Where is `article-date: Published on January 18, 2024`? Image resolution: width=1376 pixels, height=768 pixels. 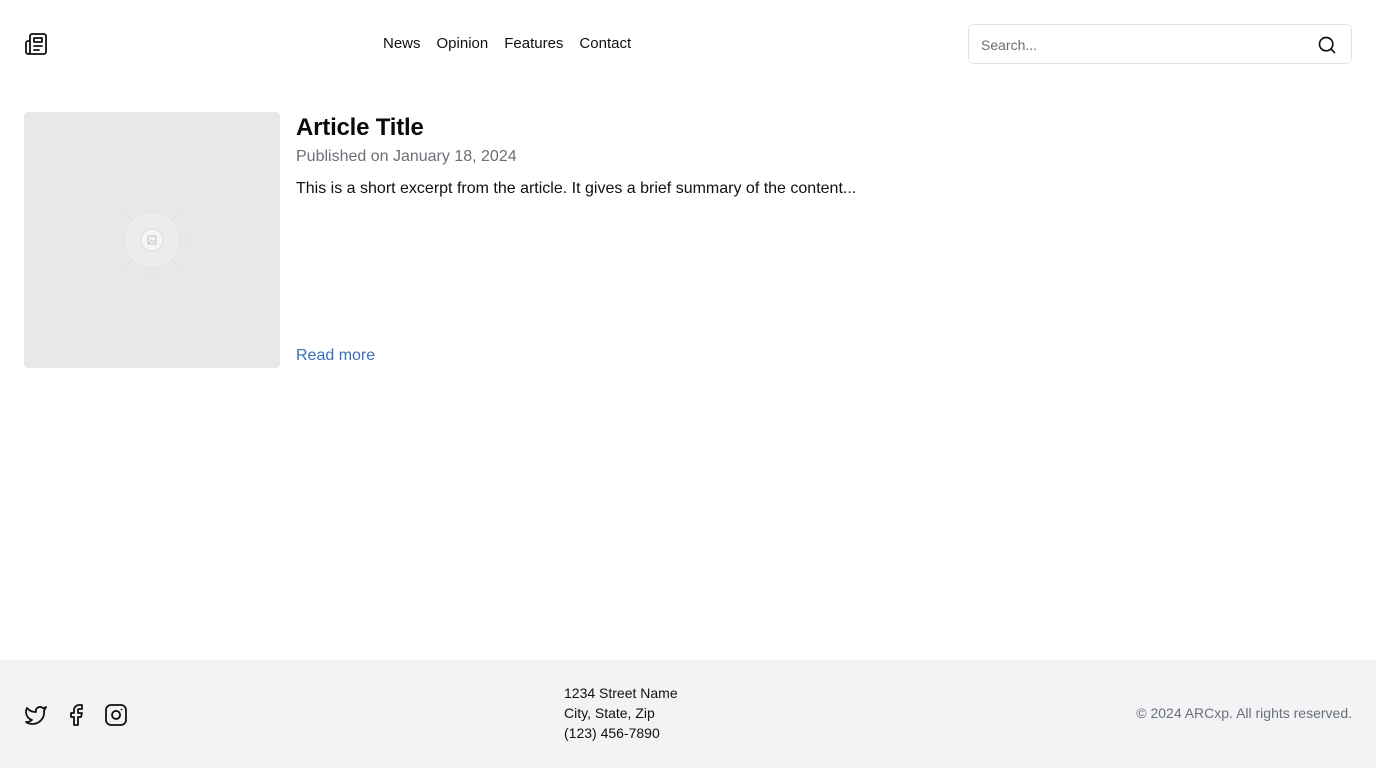
article-date: Published on January 18, 2024 is located at coordinates (406, 156).